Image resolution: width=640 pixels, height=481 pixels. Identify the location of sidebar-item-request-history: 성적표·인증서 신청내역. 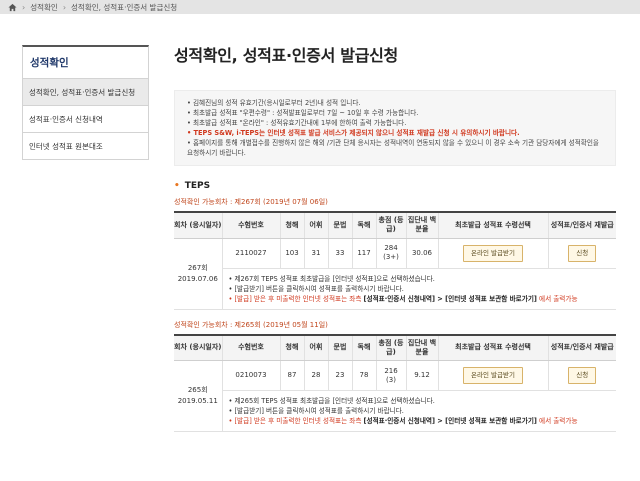
(85, 119).